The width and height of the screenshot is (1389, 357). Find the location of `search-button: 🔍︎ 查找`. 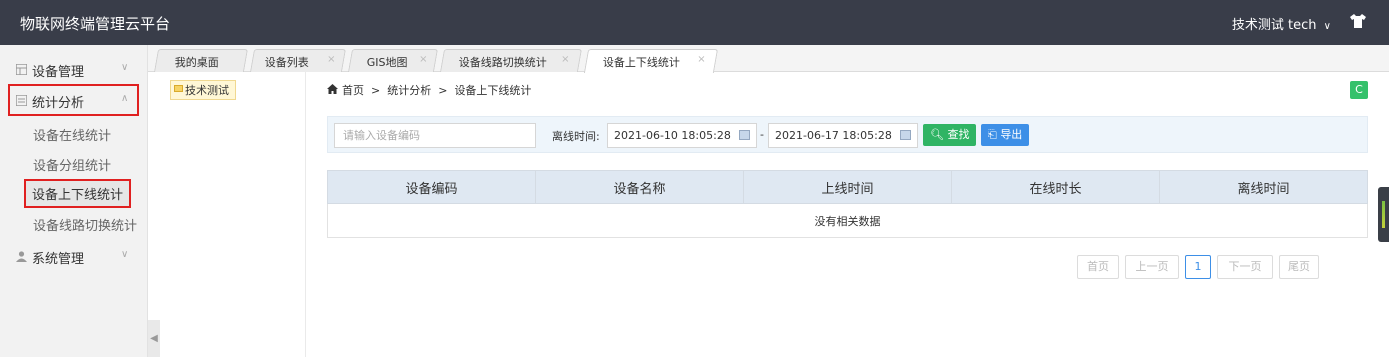

search-button: 🔍︎ 查找 is located at coordinates (950, 135).